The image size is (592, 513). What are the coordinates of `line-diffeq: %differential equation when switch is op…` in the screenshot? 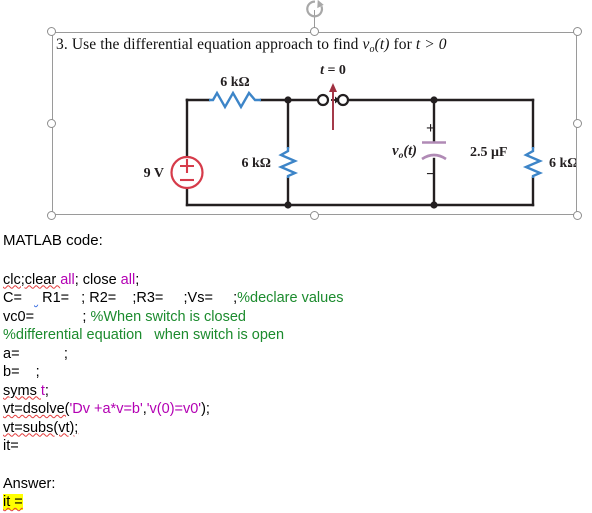 It's located at (144, 335).